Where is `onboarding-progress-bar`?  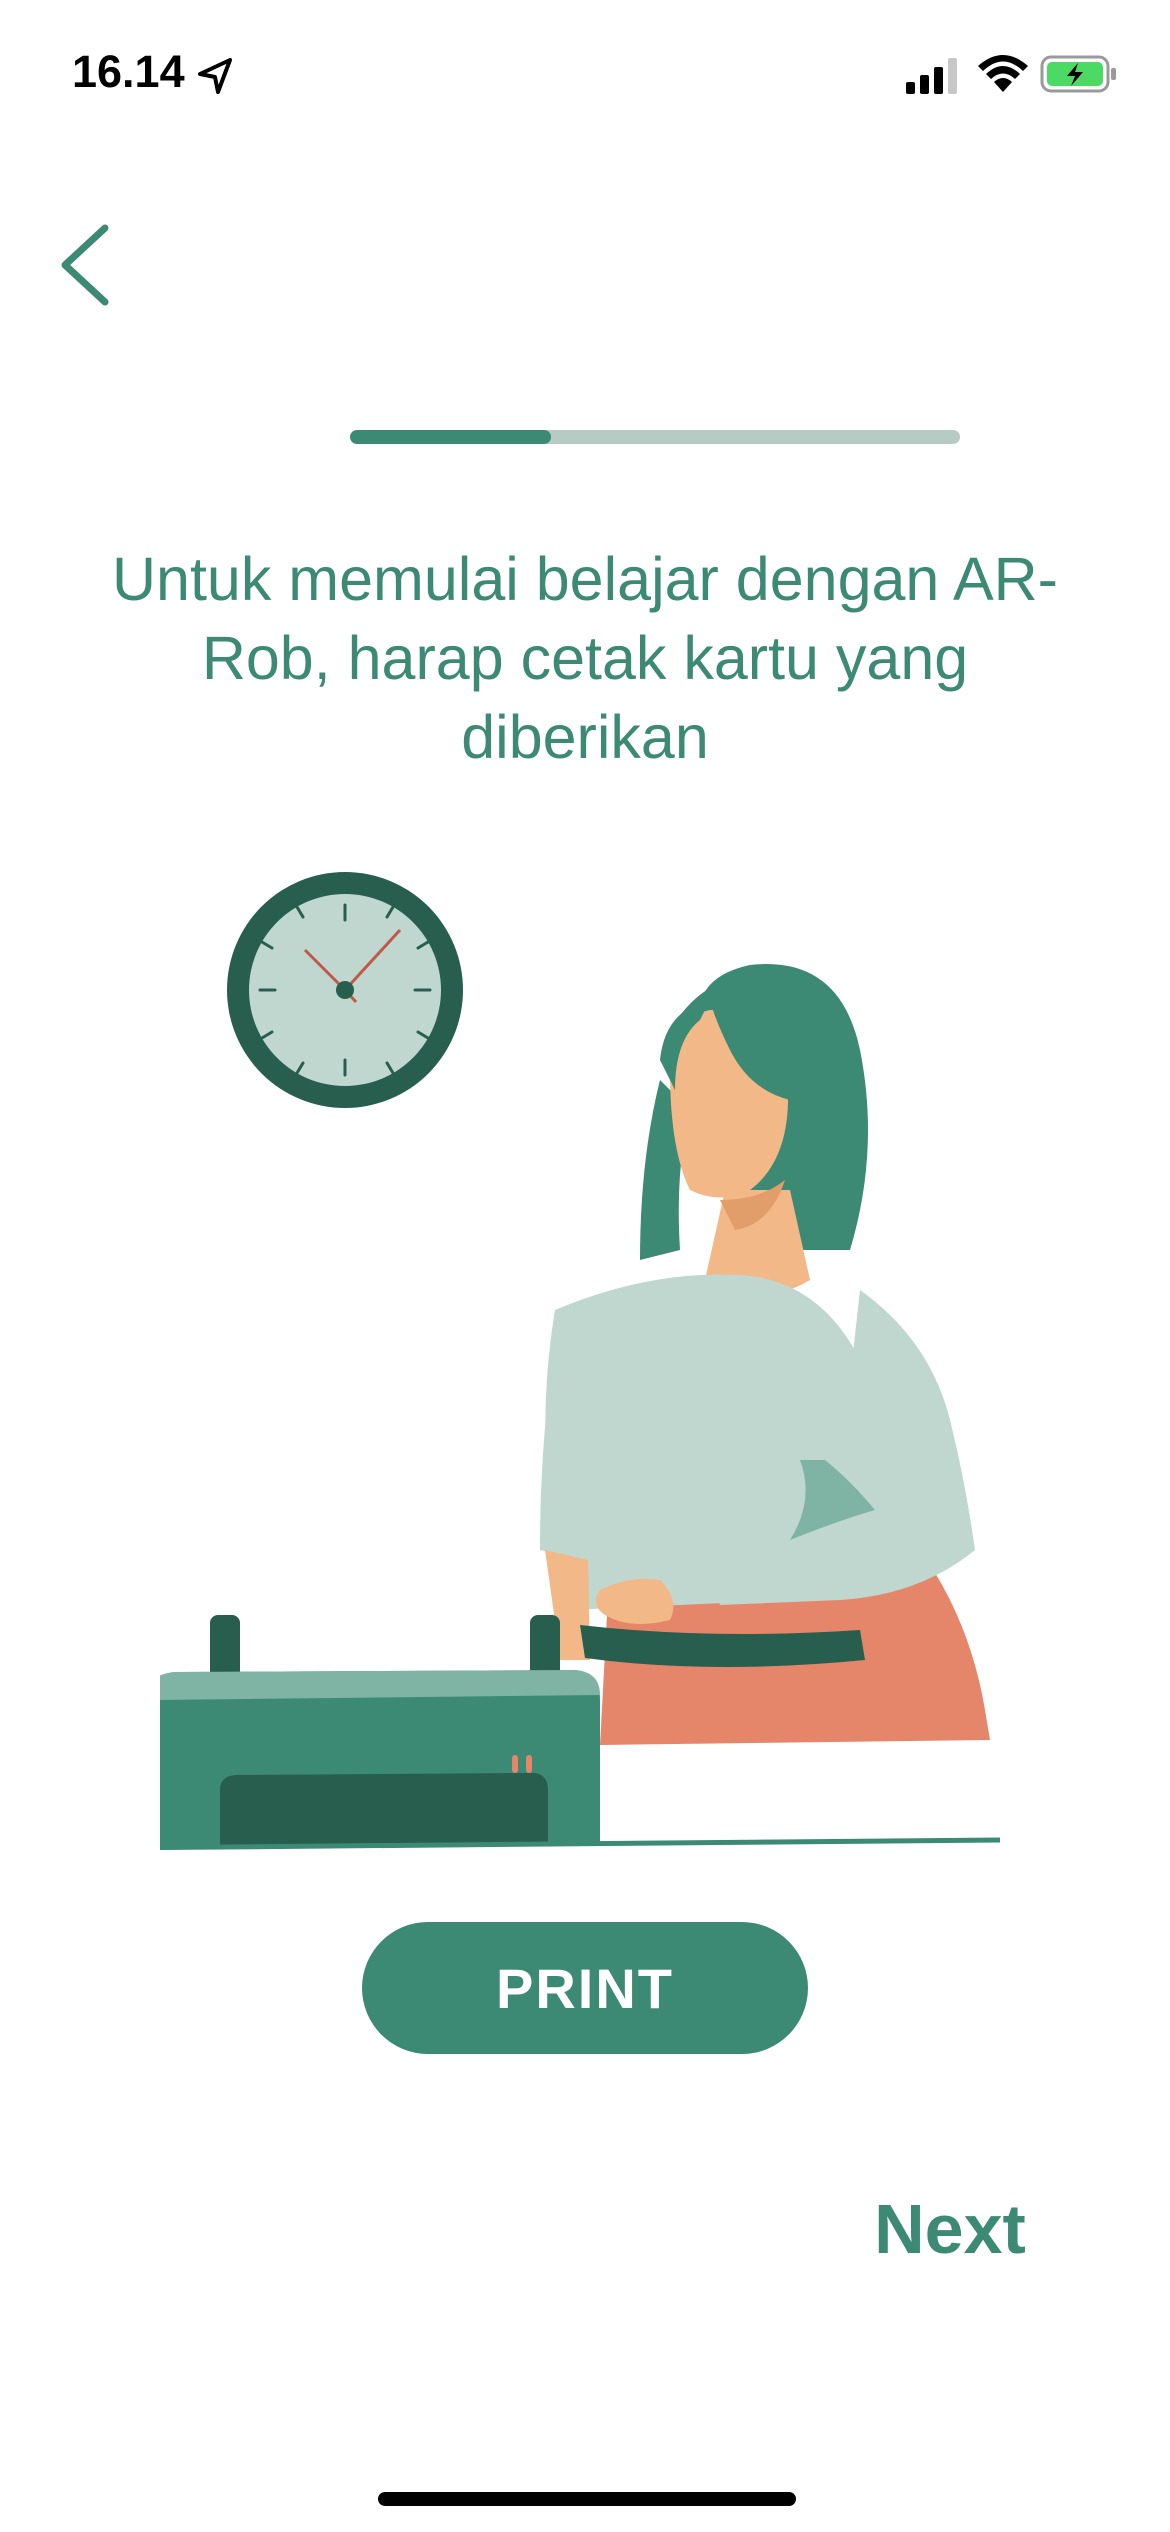 onboarding-progress-bar is located at coordinates (655, 437).